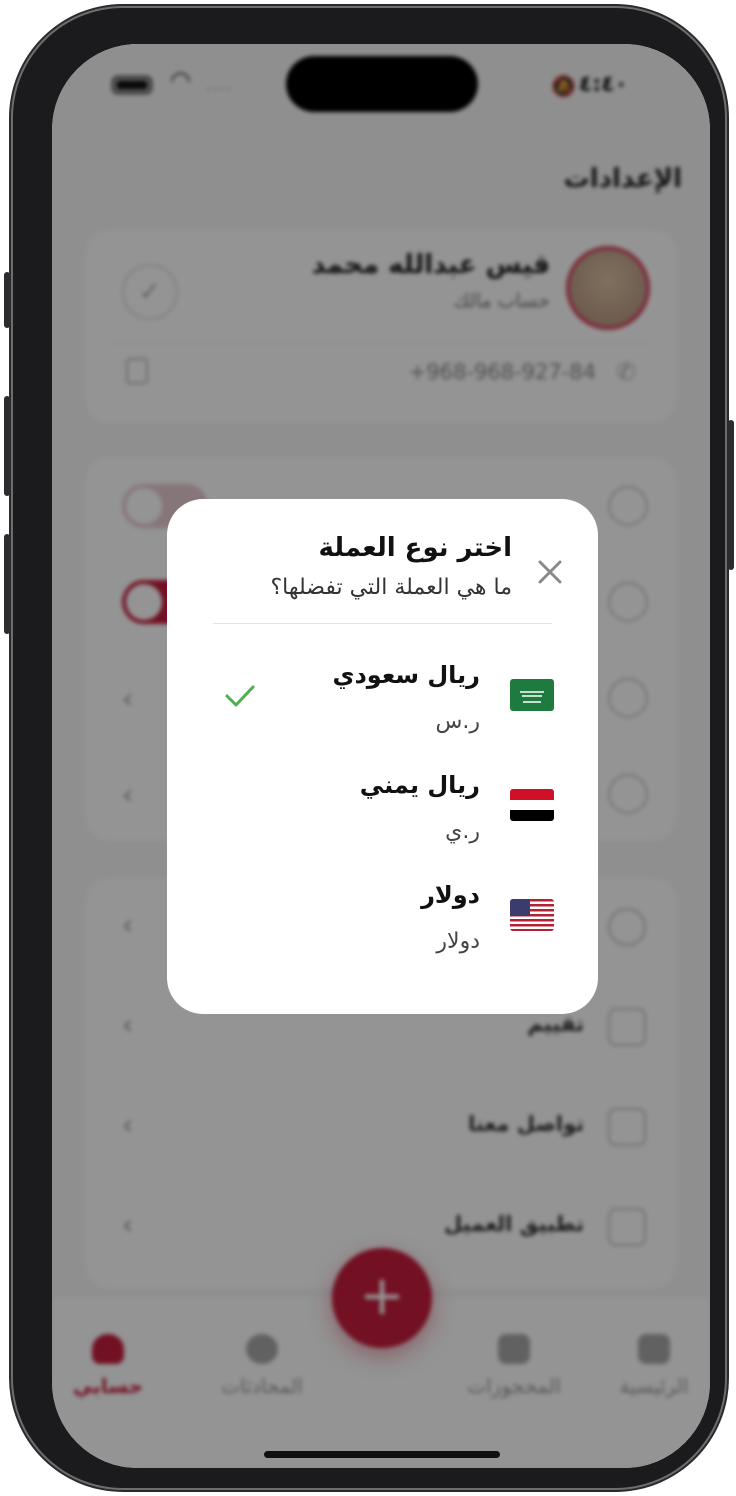 The image size is (736, 1496). I want to click on currency-name: ريال يمني, so click(419, 785).